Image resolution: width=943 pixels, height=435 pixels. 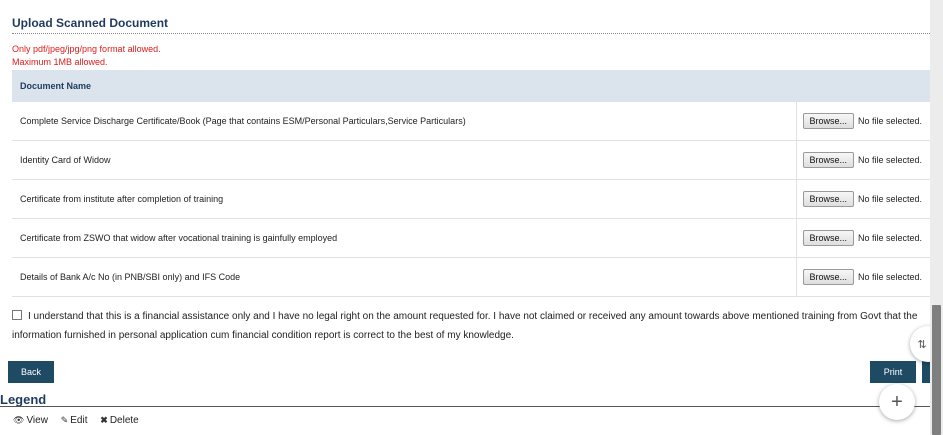 I want to click on legend-edit: ✎ Edit, so click(x=74, y=420).